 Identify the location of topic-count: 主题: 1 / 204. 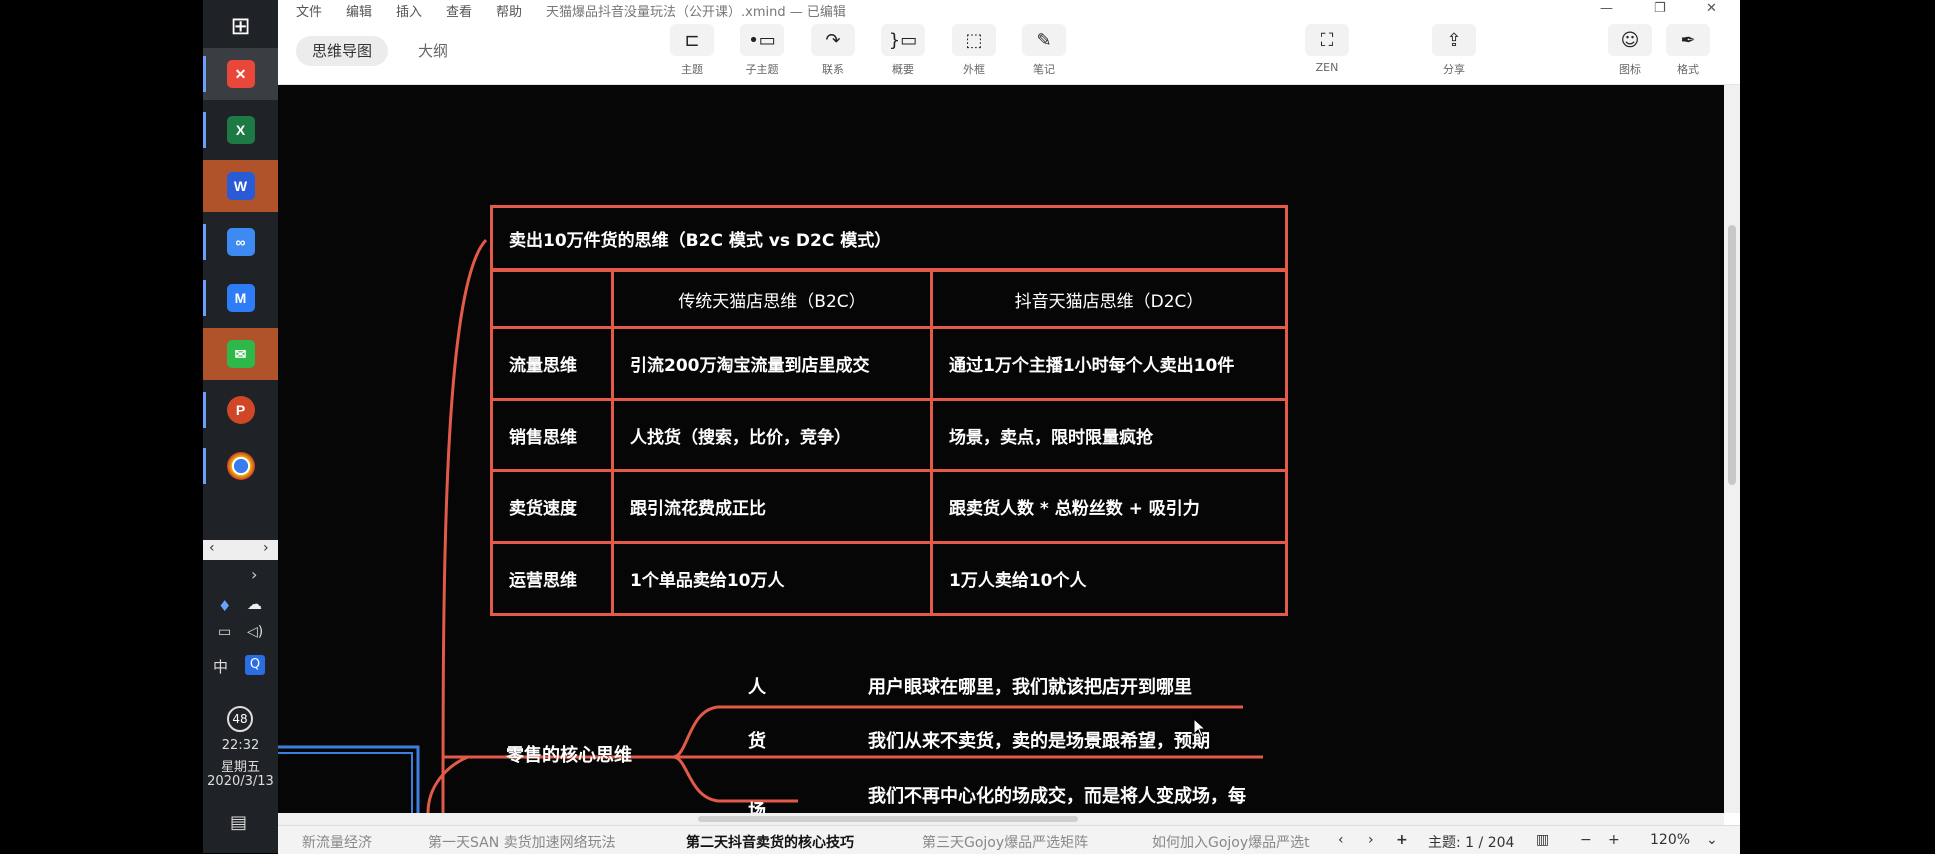
(1471, 843).